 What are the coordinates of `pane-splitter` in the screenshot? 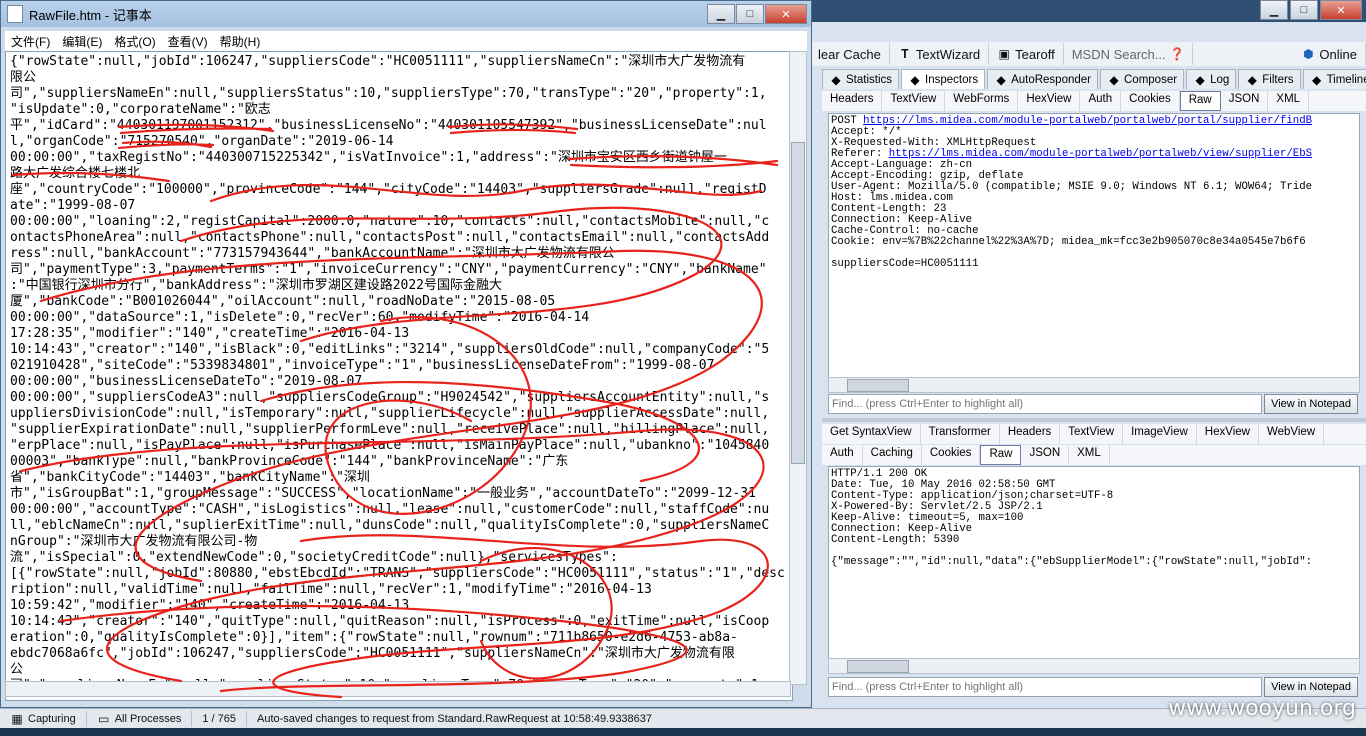 It's located at (1094, 420).